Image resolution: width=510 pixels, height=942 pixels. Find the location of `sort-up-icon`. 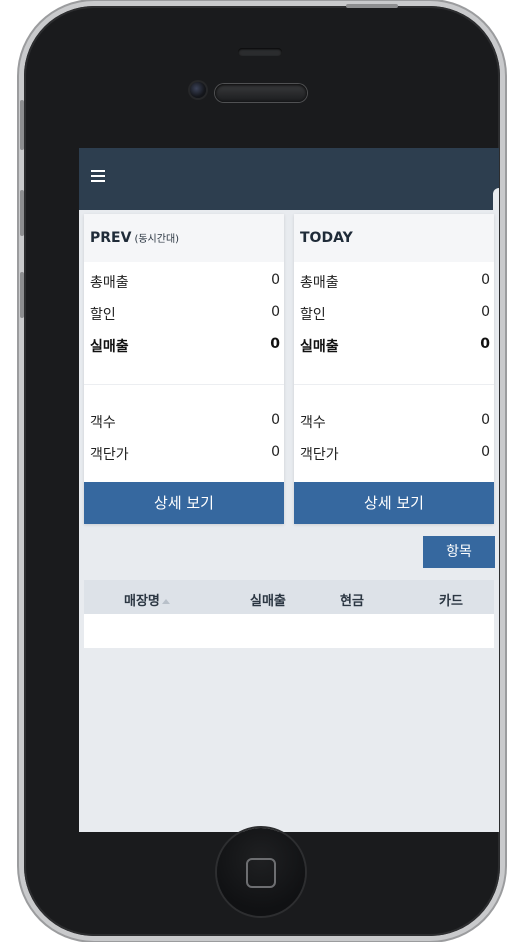

sort-up-icon is located at coordinates (165, 601).